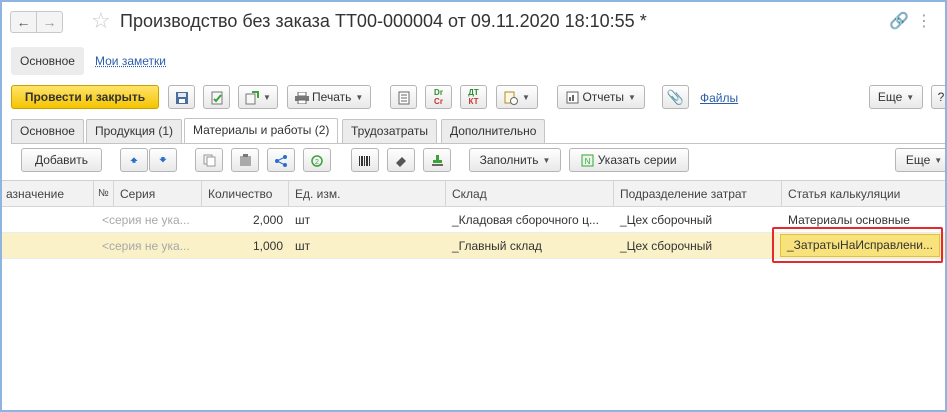  I want to click on structure-button: ▼, so click(517, 97).